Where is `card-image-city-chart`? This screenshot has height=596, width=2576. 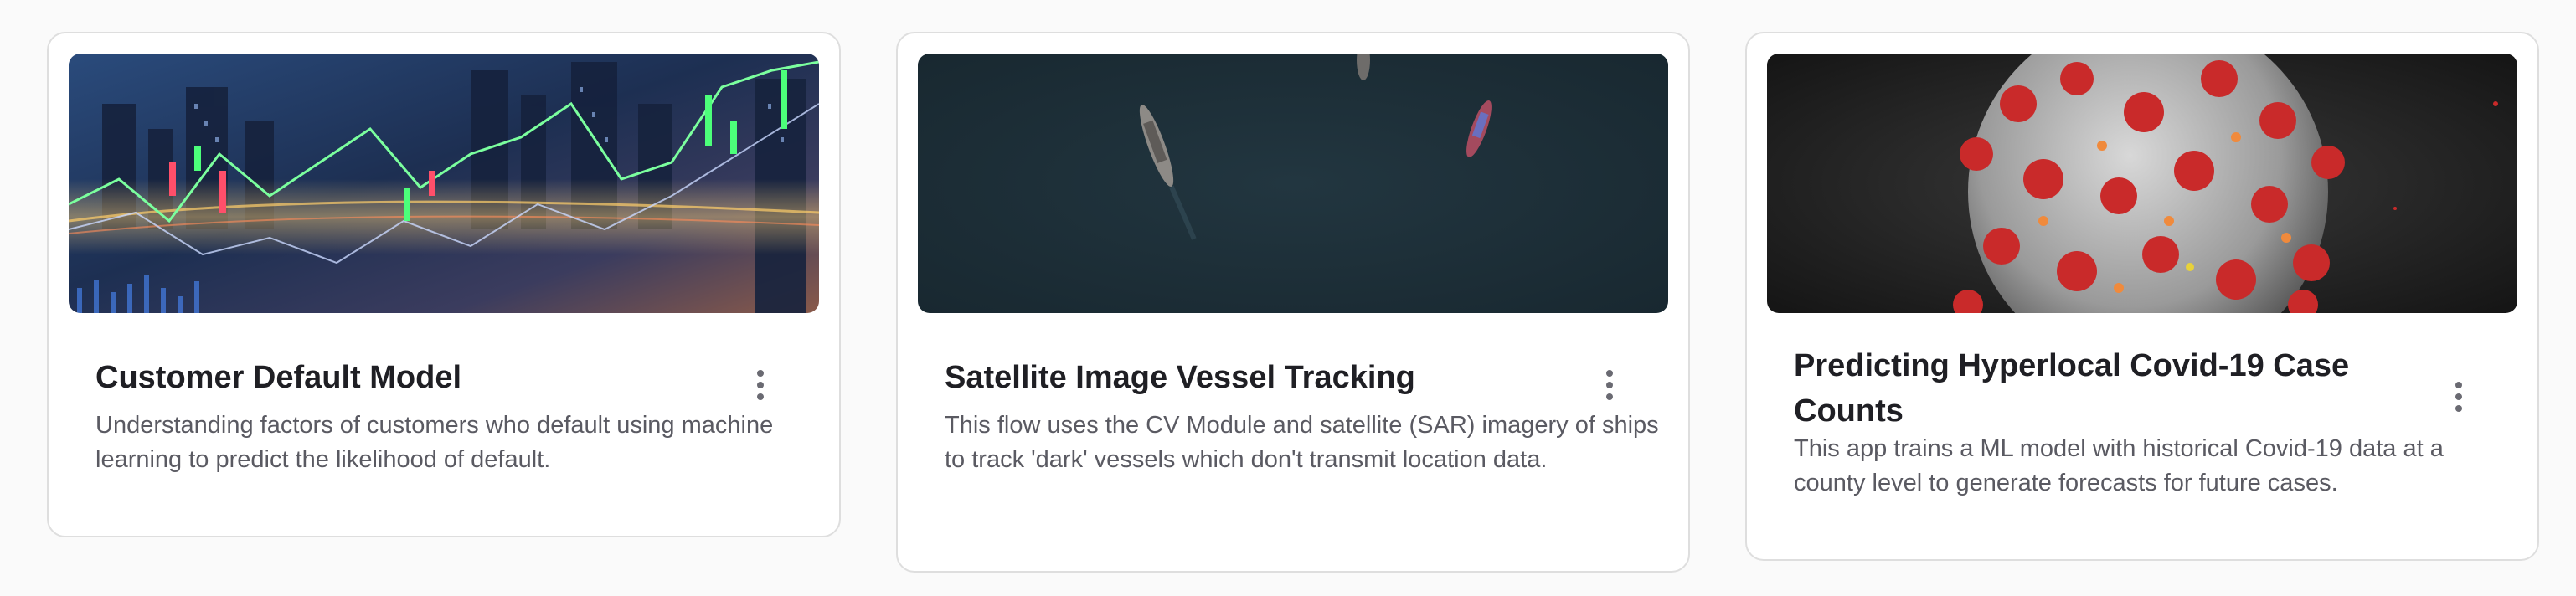 card-image-city-chart is located at coordinates (444, 183).